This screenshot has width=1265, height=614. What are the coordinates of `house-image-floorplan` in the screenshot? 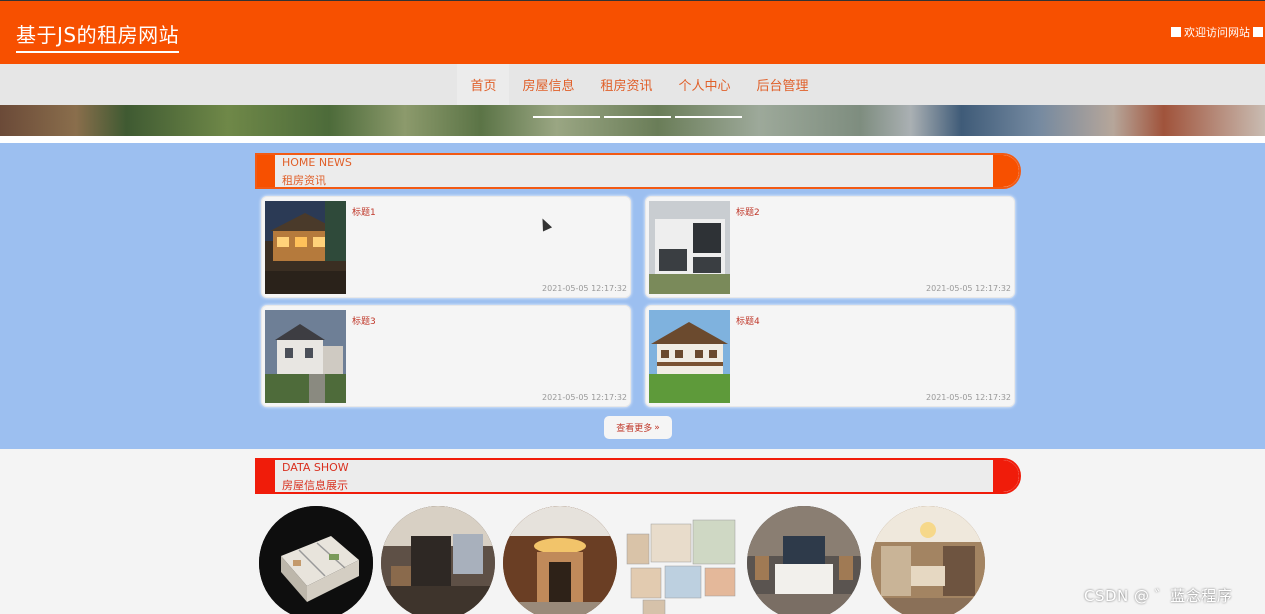 It's located at (316, 560).